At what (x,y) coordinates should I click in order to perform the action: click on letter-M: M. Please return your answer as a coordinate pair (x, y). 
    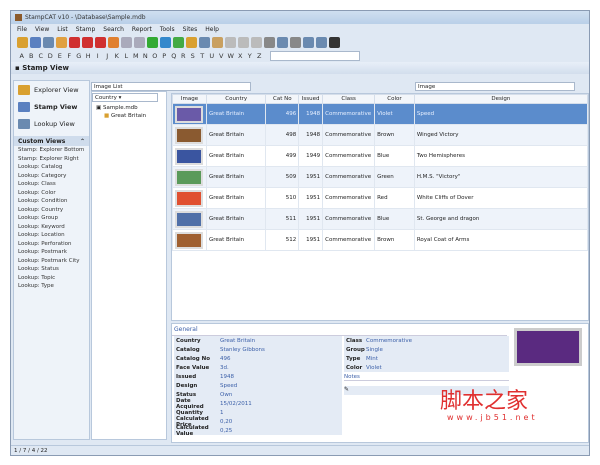
    Looking at the image, I should click on (136, 56).